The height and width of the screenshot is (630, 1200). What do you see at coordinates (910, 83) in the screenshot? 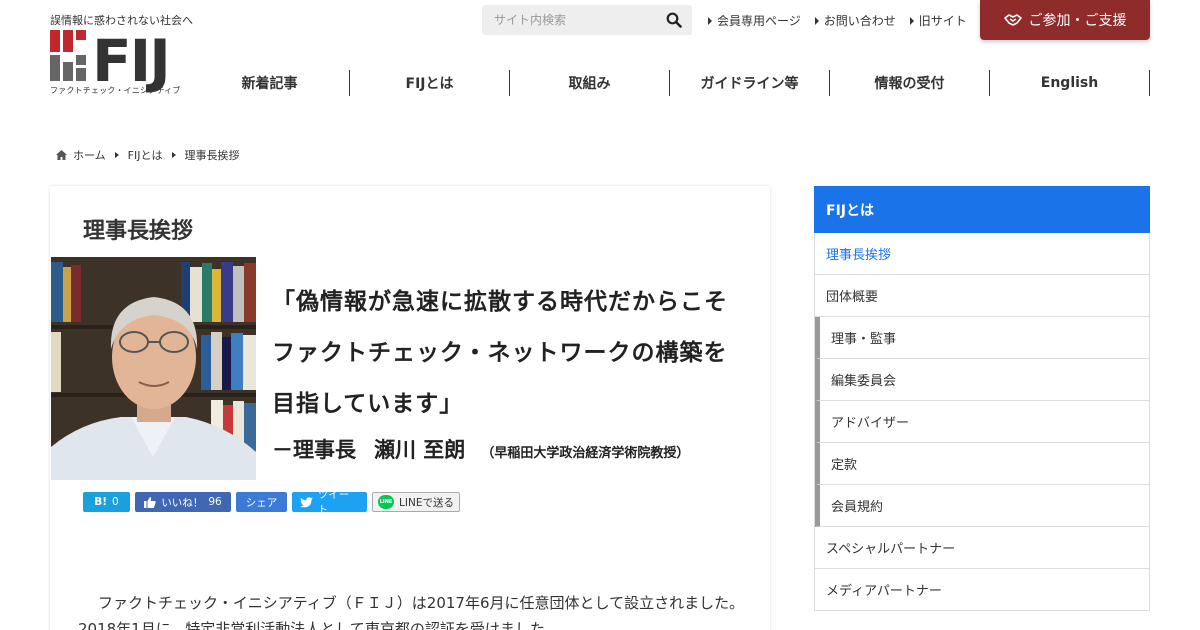
I see `nav-item-reports: 情報の受付` at bounding box center [910, 83].